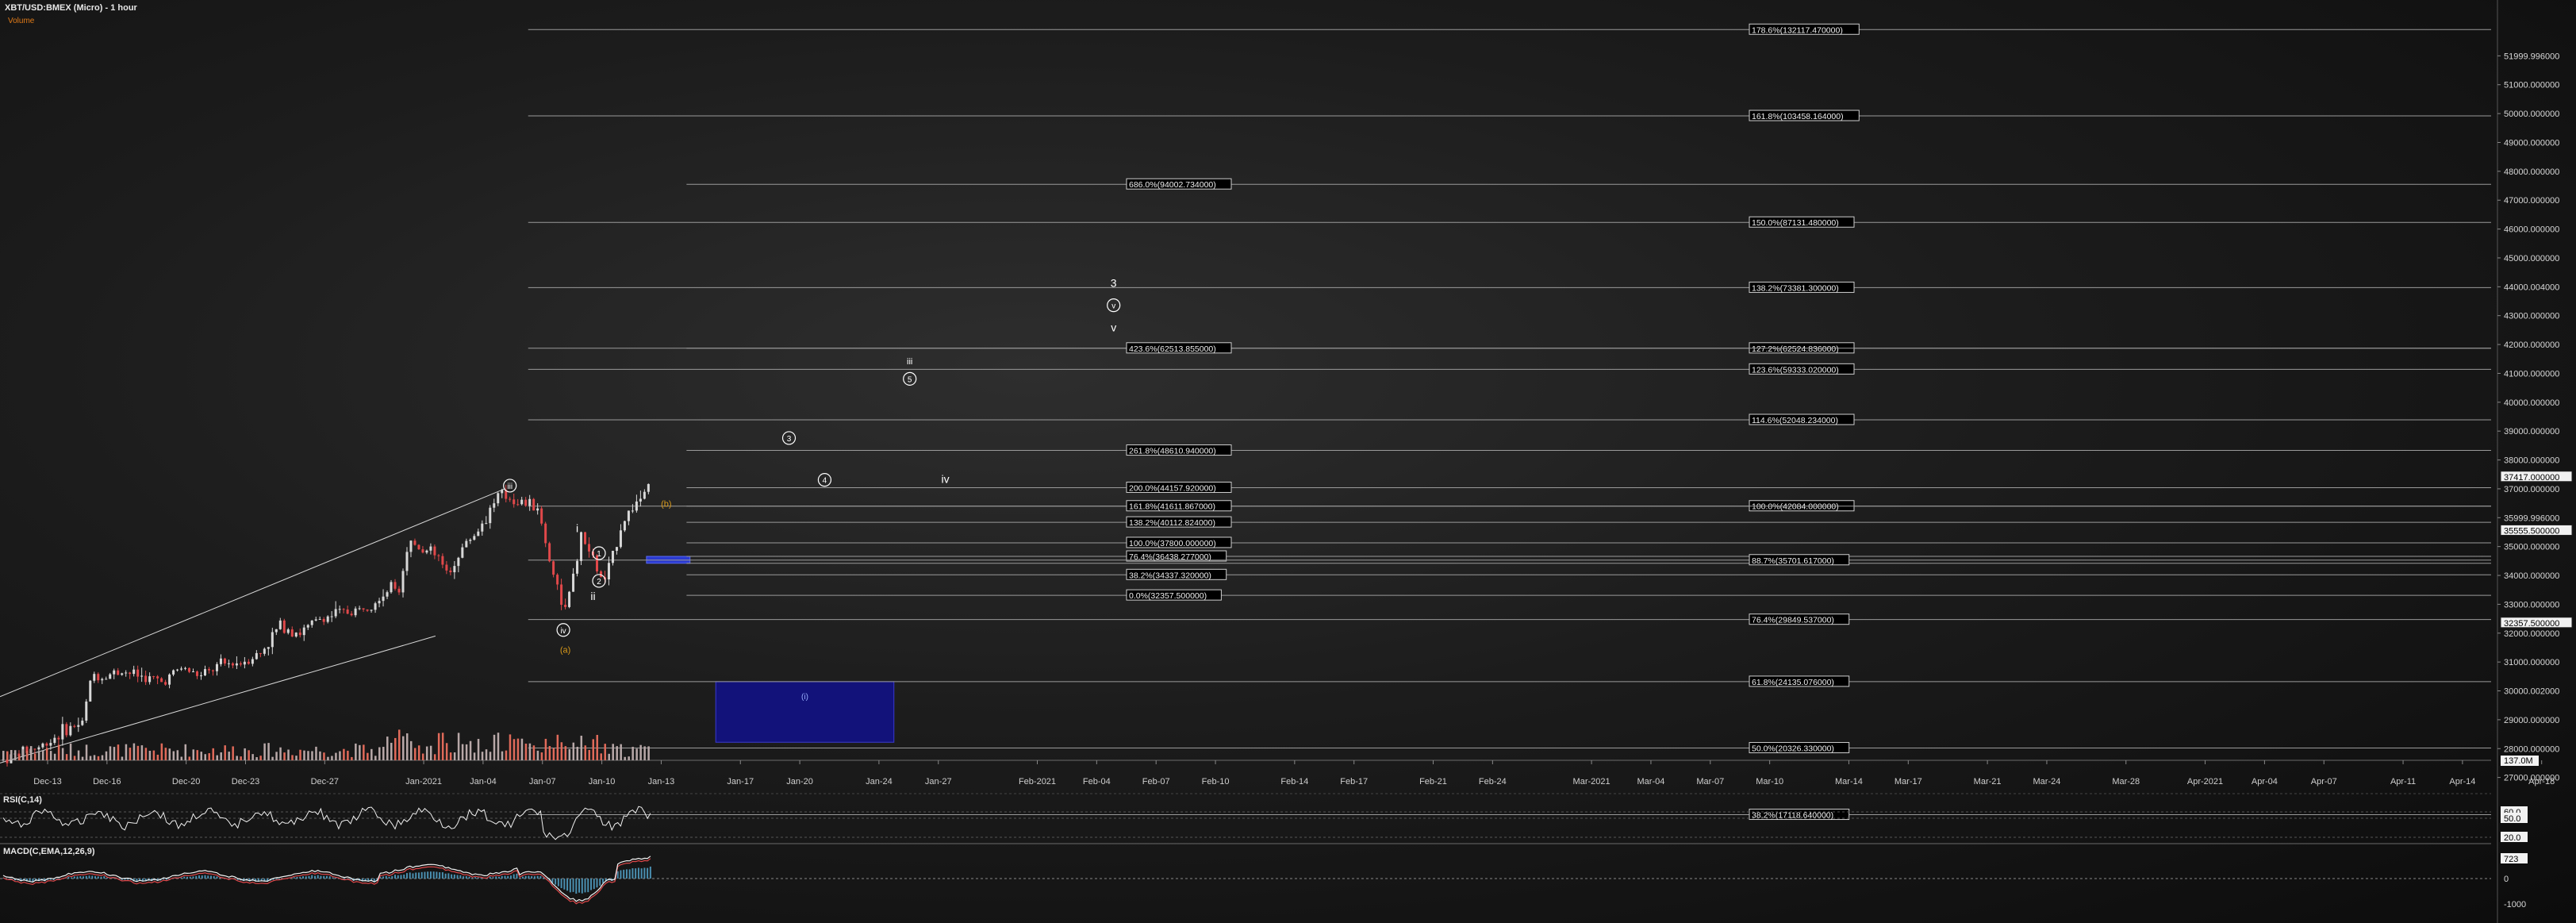  Describe the element at coordinates (2531, 201) in the screenshot. I see `y-tick-label: 47000.000000` at that location.